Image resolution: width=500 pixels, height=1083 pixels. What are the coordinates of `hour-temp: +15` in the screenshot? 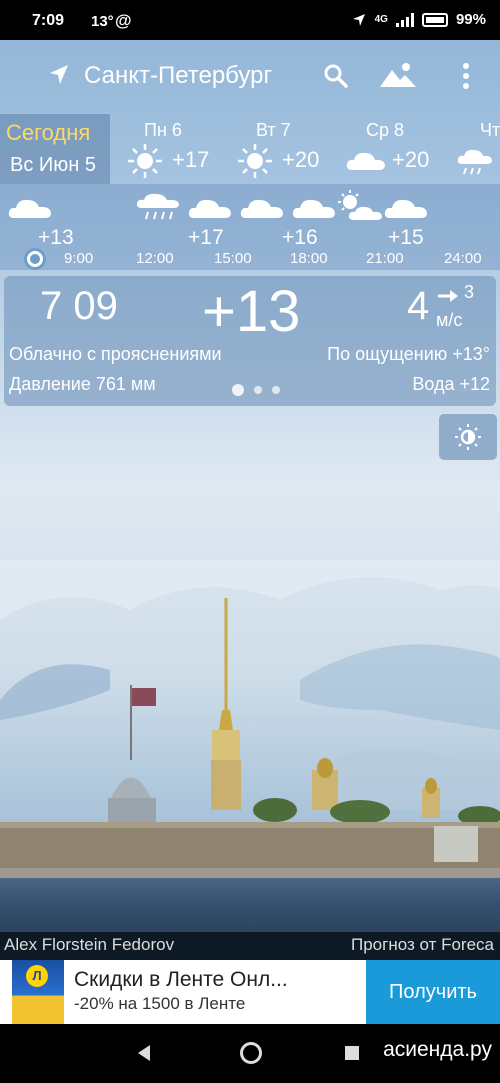 It's located at (406, 237).